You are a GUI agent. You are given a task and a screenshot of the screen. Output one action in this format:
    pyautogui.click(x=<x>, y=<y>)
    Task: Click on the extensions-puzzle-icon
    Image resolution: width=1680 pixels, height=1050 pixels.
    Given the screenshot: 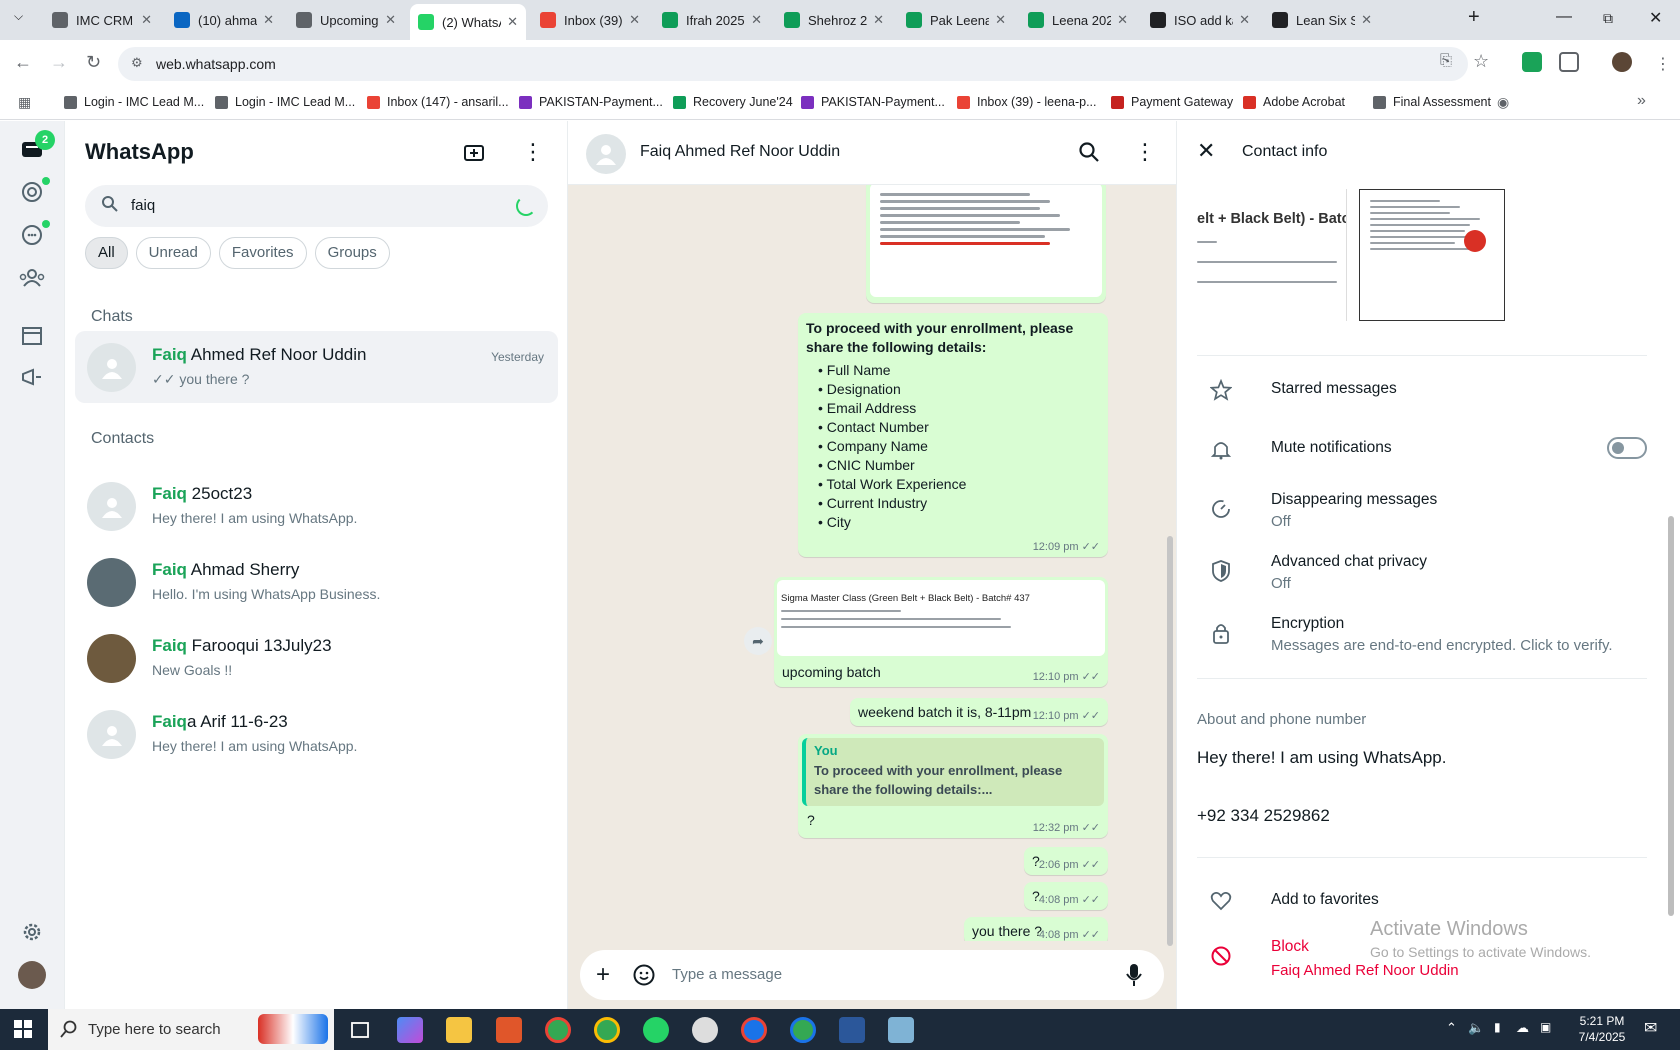 What is the action you would take?
    pyautogui.click(x=1569, y=62)
    